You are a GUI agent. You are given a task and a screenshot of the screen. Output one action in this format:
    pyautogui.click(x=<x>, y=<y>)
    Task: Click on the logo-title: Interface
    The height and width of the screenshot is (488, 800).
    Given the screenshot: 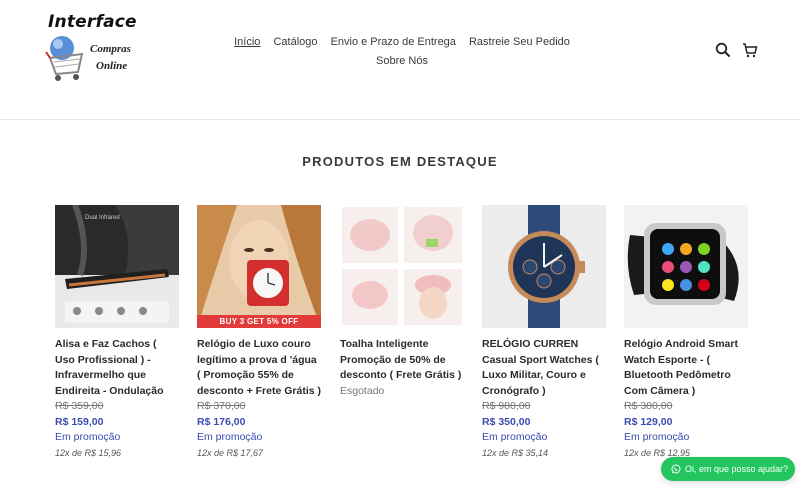 What is the action you would take?
    pyautogui.click(x=92, y=22)
    